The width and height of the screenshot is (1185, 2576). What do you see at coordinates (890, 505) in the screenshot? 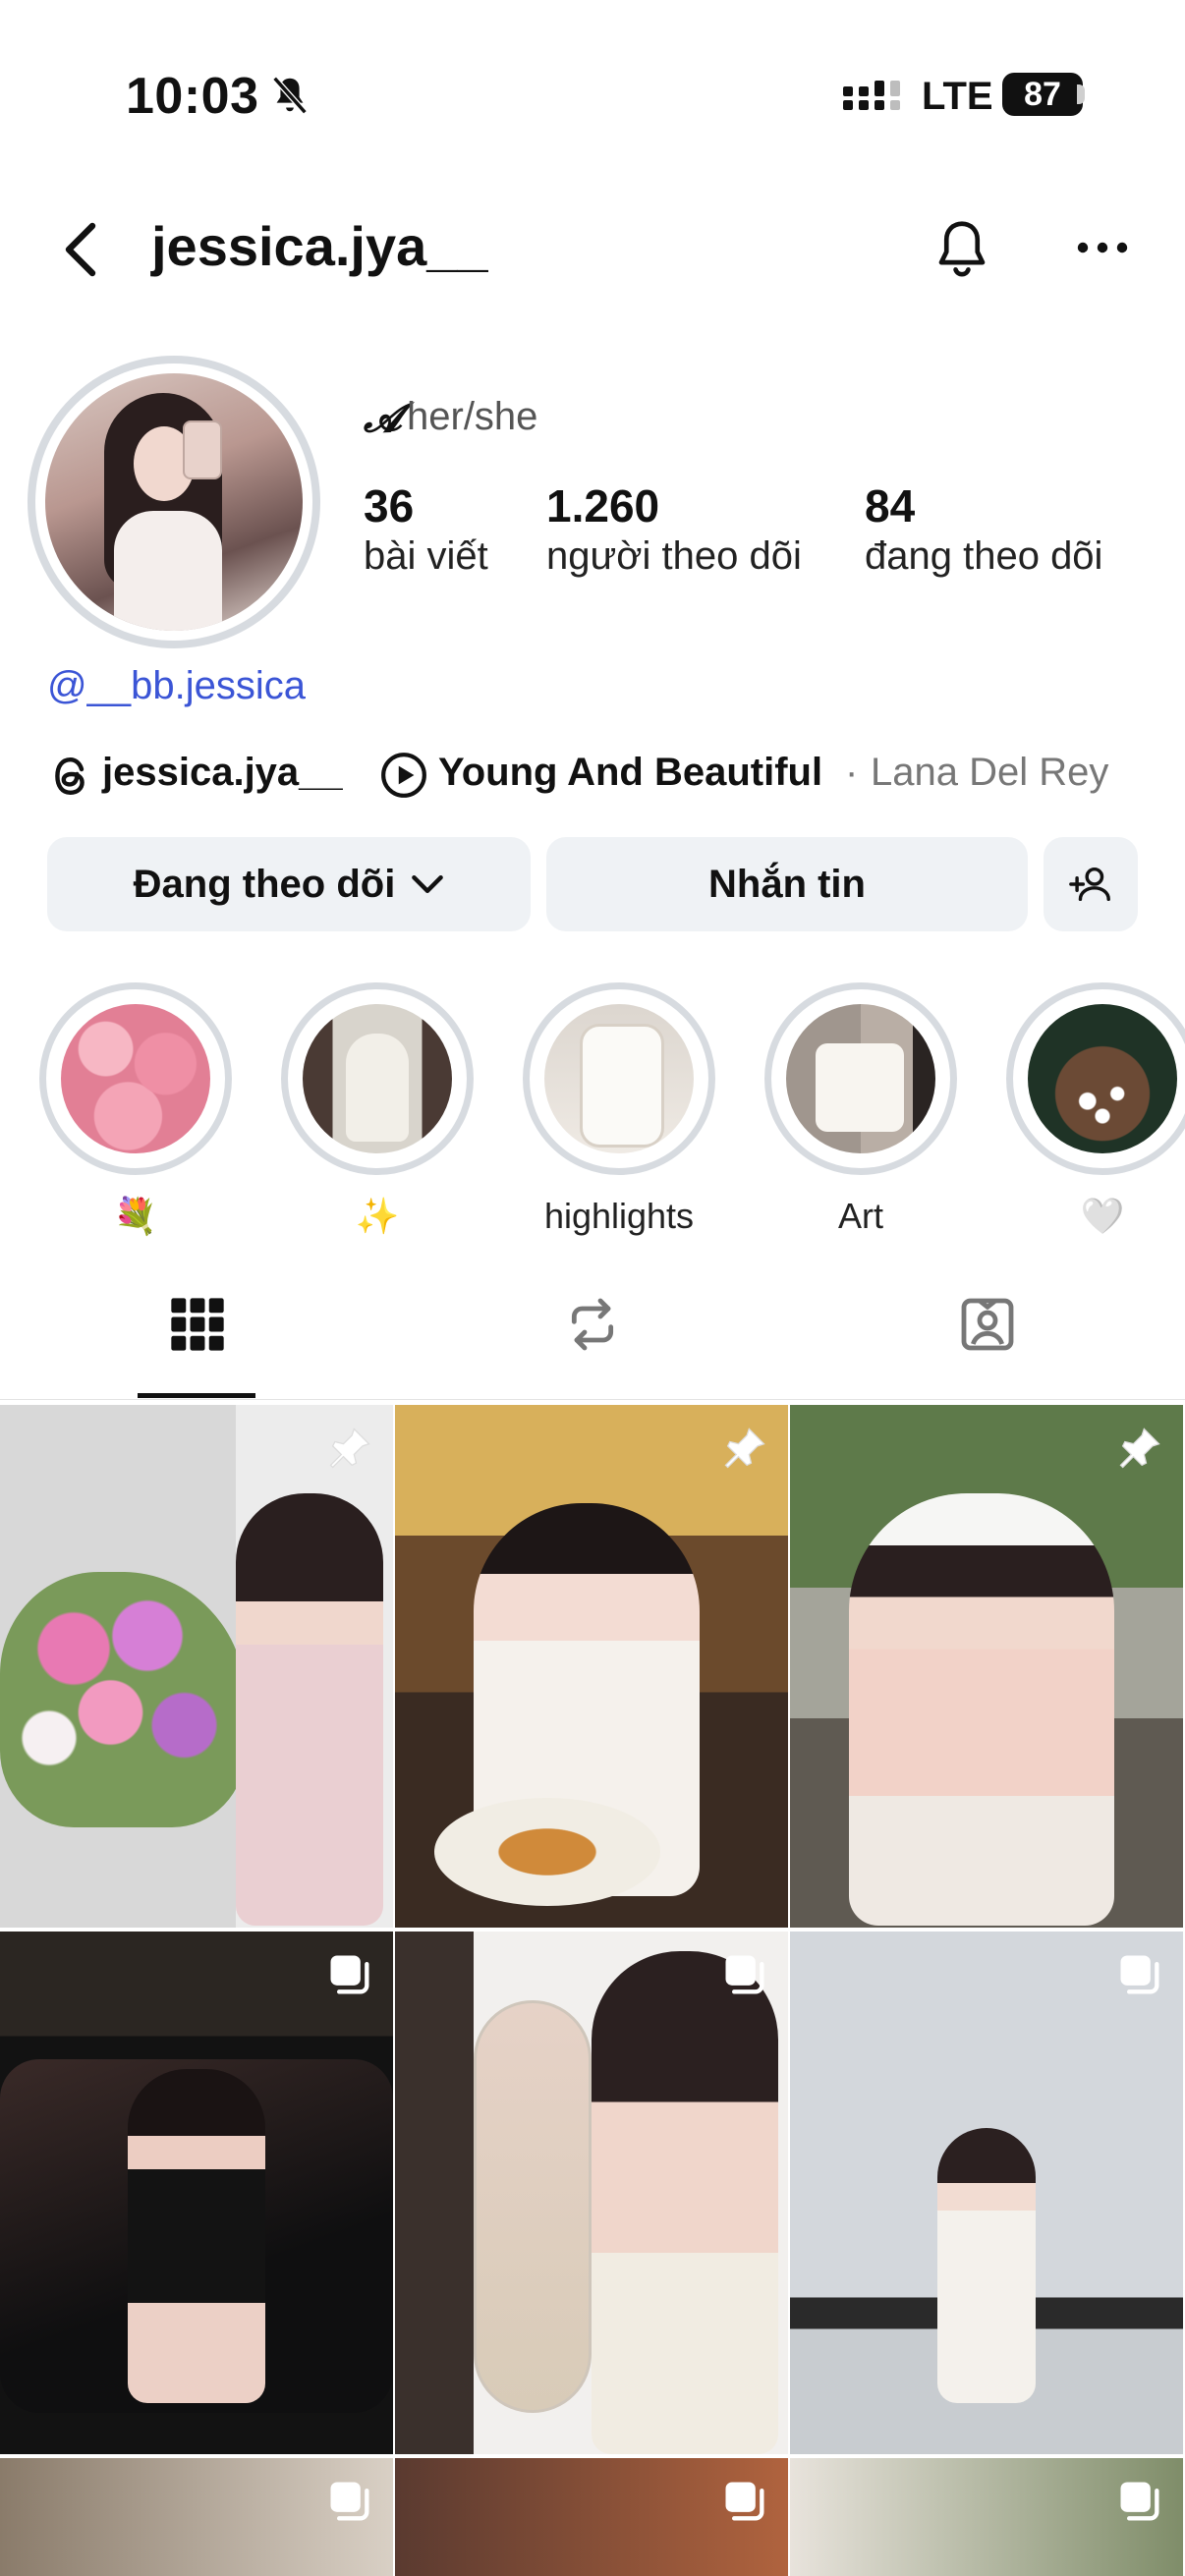
I see `following-count: 84` at bounding box center [890, 505].